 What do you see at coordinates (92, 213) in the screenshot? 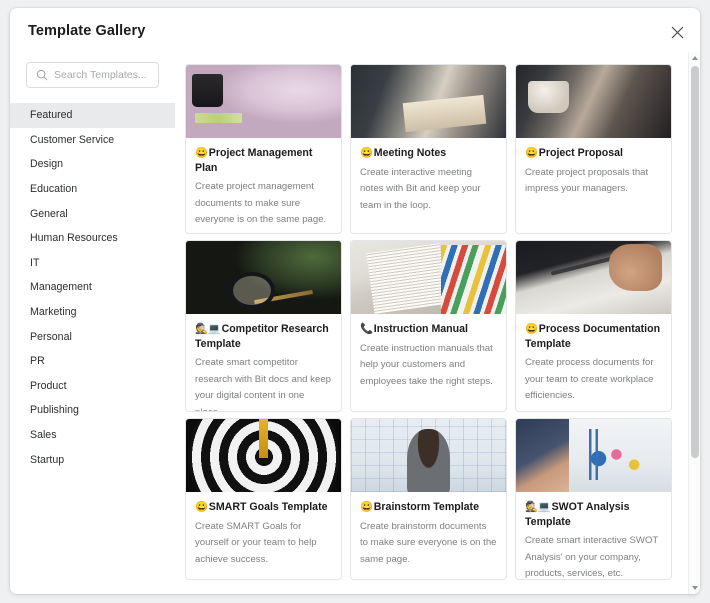
I see `sidebar-item-general: General` at bounding box center [92, 213].